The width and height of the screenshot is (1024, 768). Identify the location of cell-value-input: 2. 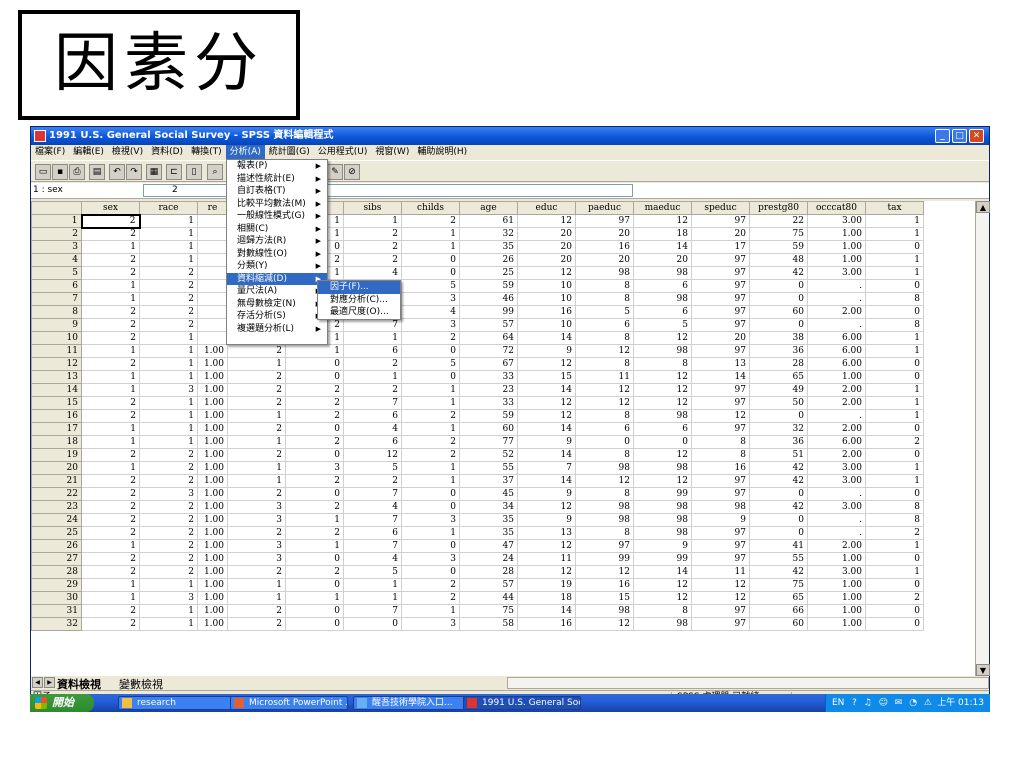
(388, 190).